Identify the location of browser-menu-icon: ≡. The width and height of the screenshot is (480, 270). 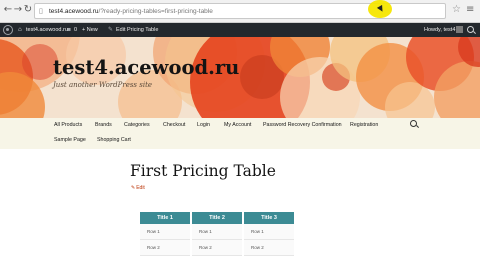
(470, 10).